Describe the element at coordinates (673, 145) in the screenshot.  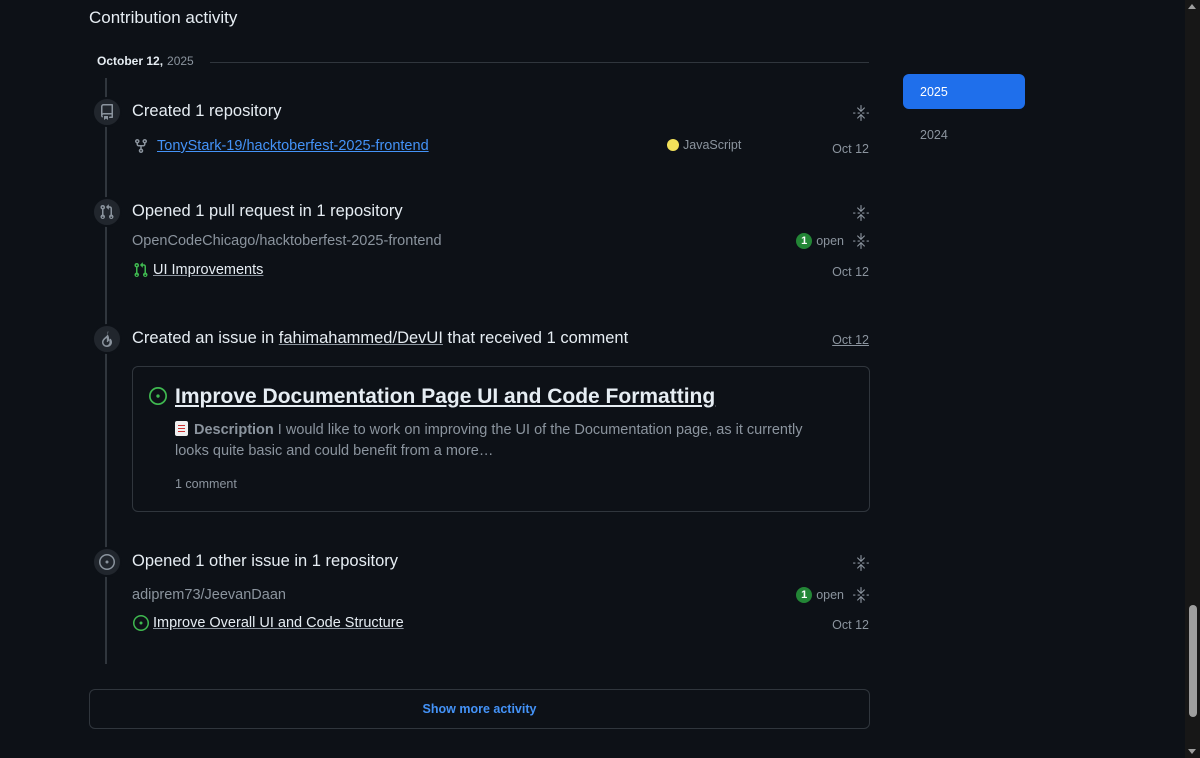
I see `language-color-dot` at that location.